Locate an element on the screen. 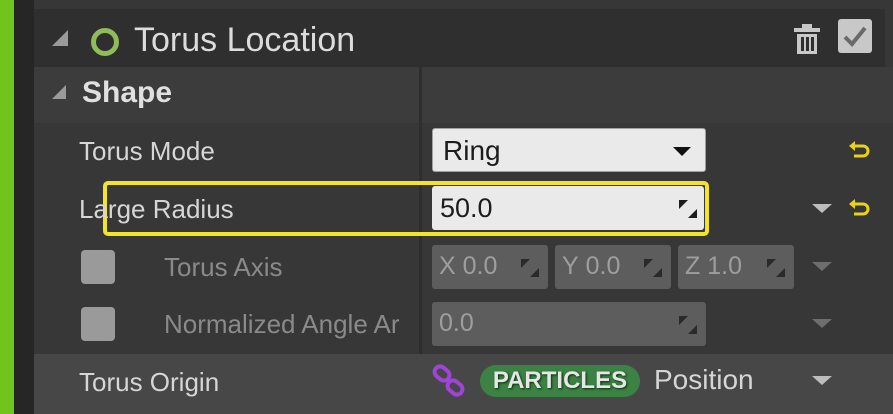 The width and height of the screenshot is (893, 414). checkmark-icon is located at coordinates (855, 36).